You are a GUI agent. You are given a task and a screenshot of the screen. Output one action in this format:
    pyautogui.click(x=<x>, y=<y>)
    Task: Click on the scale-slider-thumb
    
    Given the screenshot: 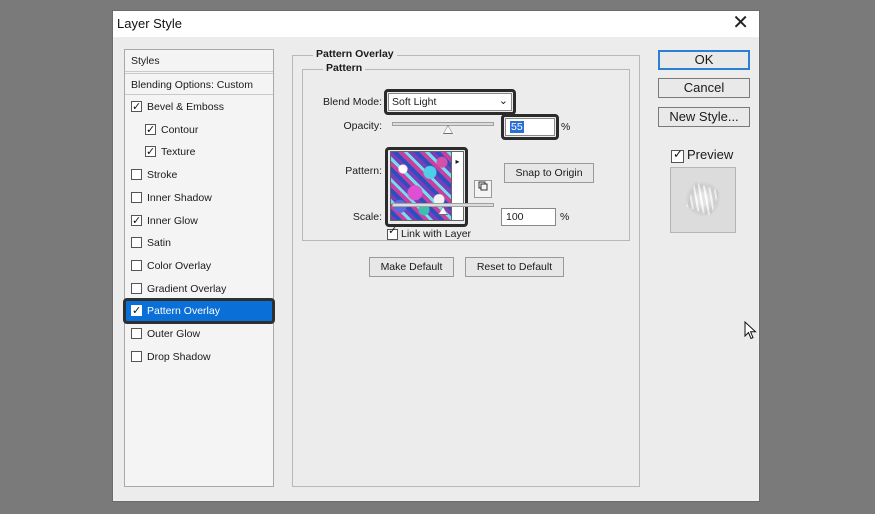 What is the action you would take?
    pyautogui.click(x=443, y=210)
    